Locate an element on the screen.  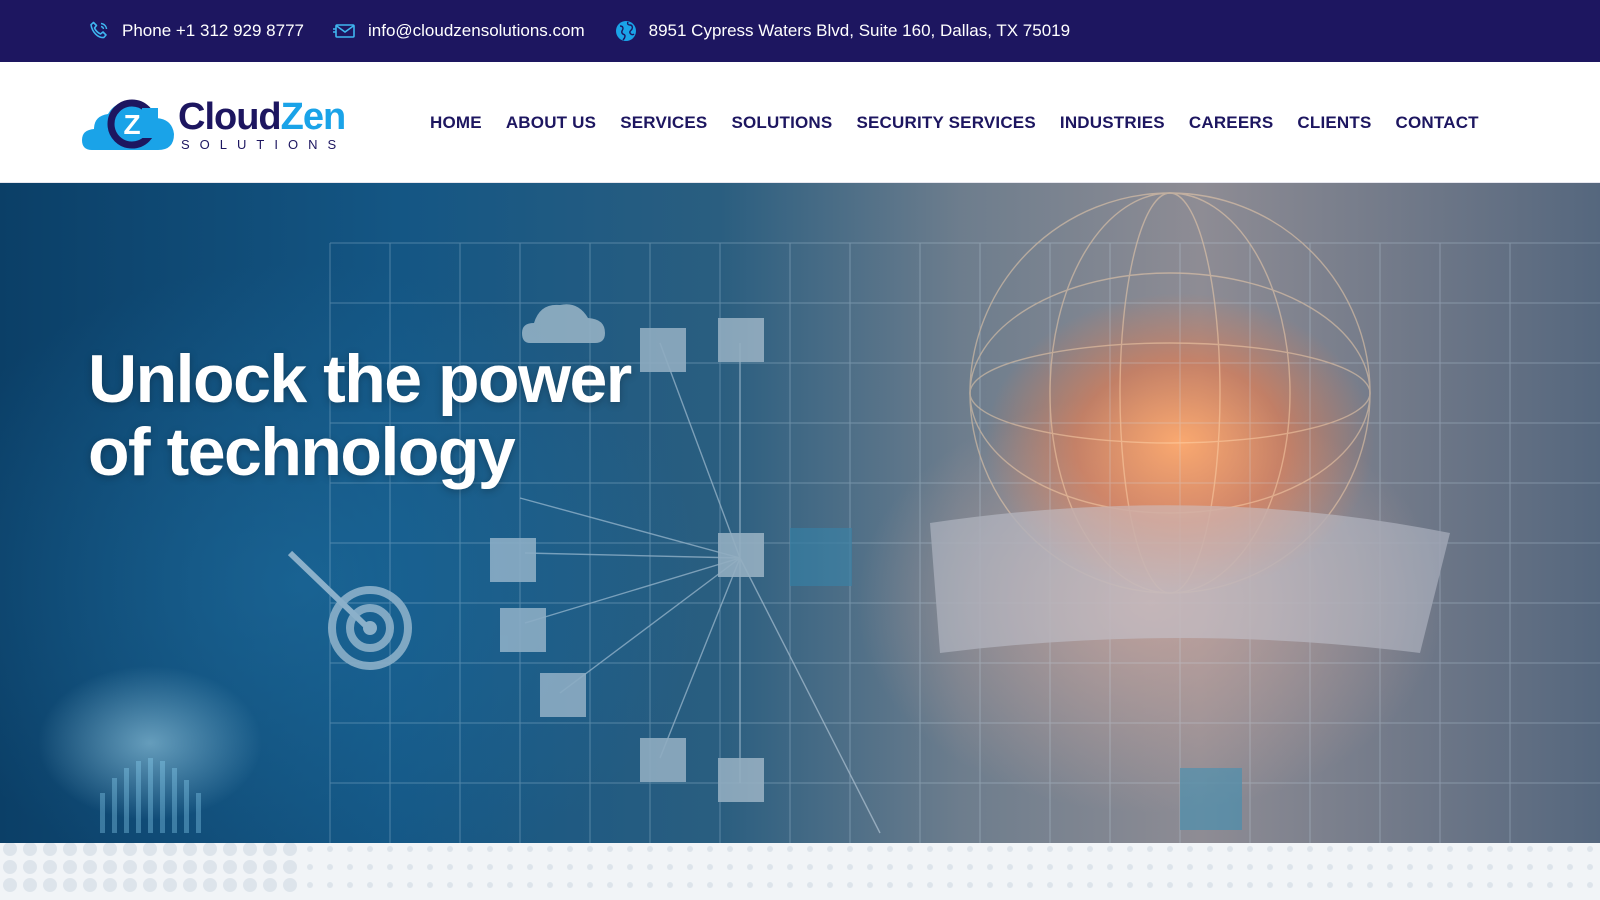
nav-contact: CONTACT is located at coordinates (1437, 123).